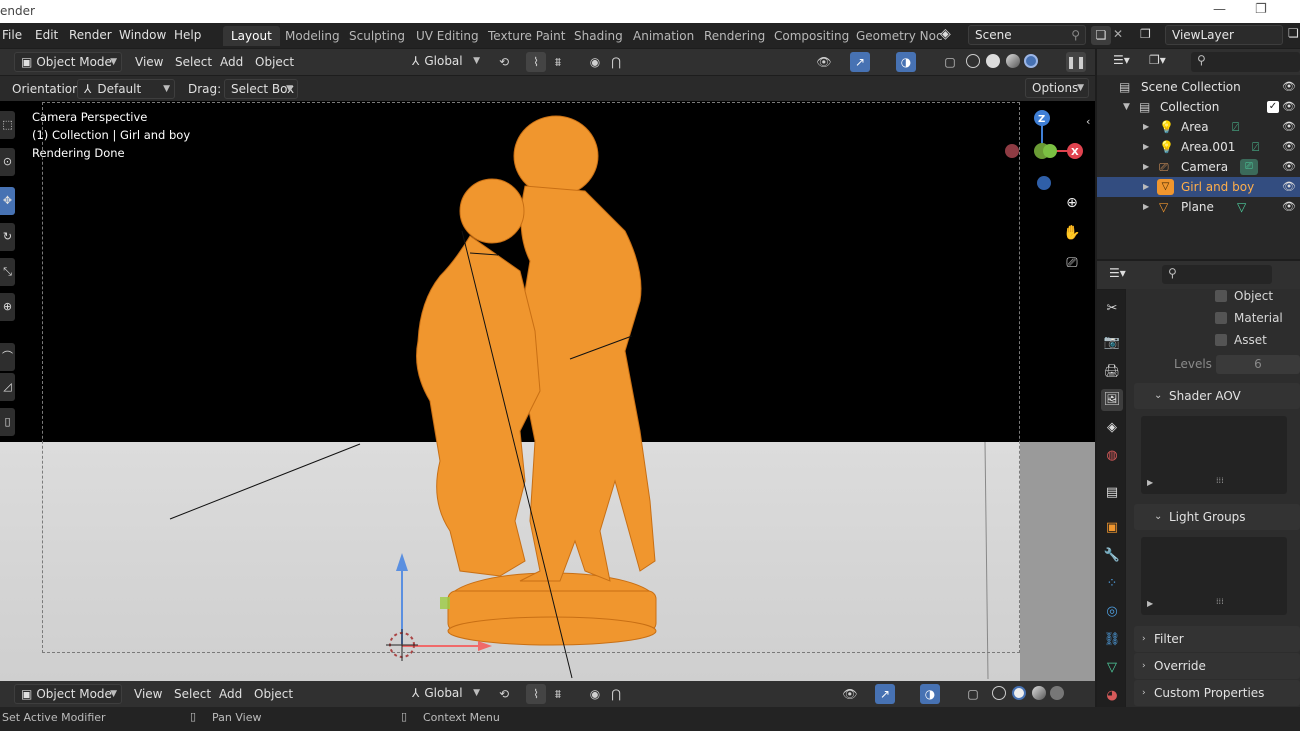 This screenshot has height=731, width=1300. Describe the element at coordinates (1198, 147) in the screenshot. I see `outliner-item-area-001: ▶ 💡 Area.001 ⍁ 👁` at that location.